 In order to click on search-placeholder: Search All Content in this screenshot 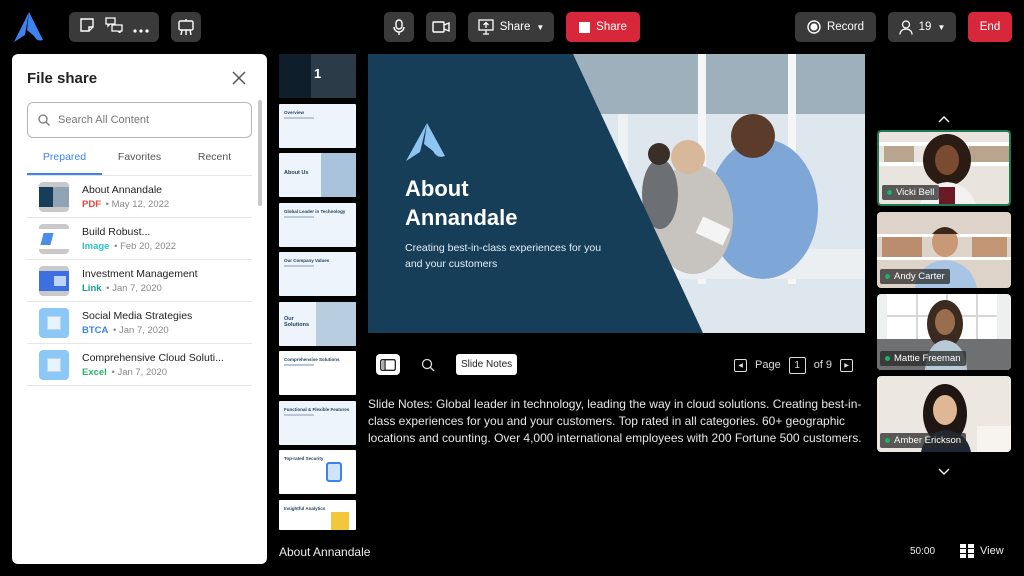, I will do `click(104, 120)`.